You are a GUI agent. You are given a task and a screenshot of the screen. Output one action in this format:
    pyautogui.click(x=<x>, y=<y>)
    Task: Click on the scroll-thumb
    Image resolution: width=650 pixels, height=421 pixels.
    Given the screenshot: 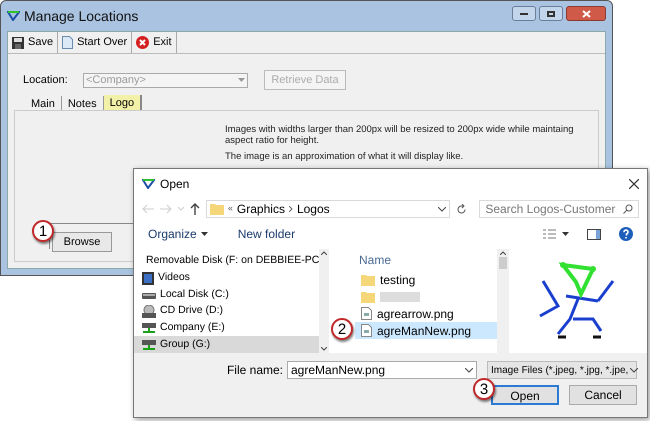 What is the action you would take?
    pyautogui.click(x=503, y=263)
    